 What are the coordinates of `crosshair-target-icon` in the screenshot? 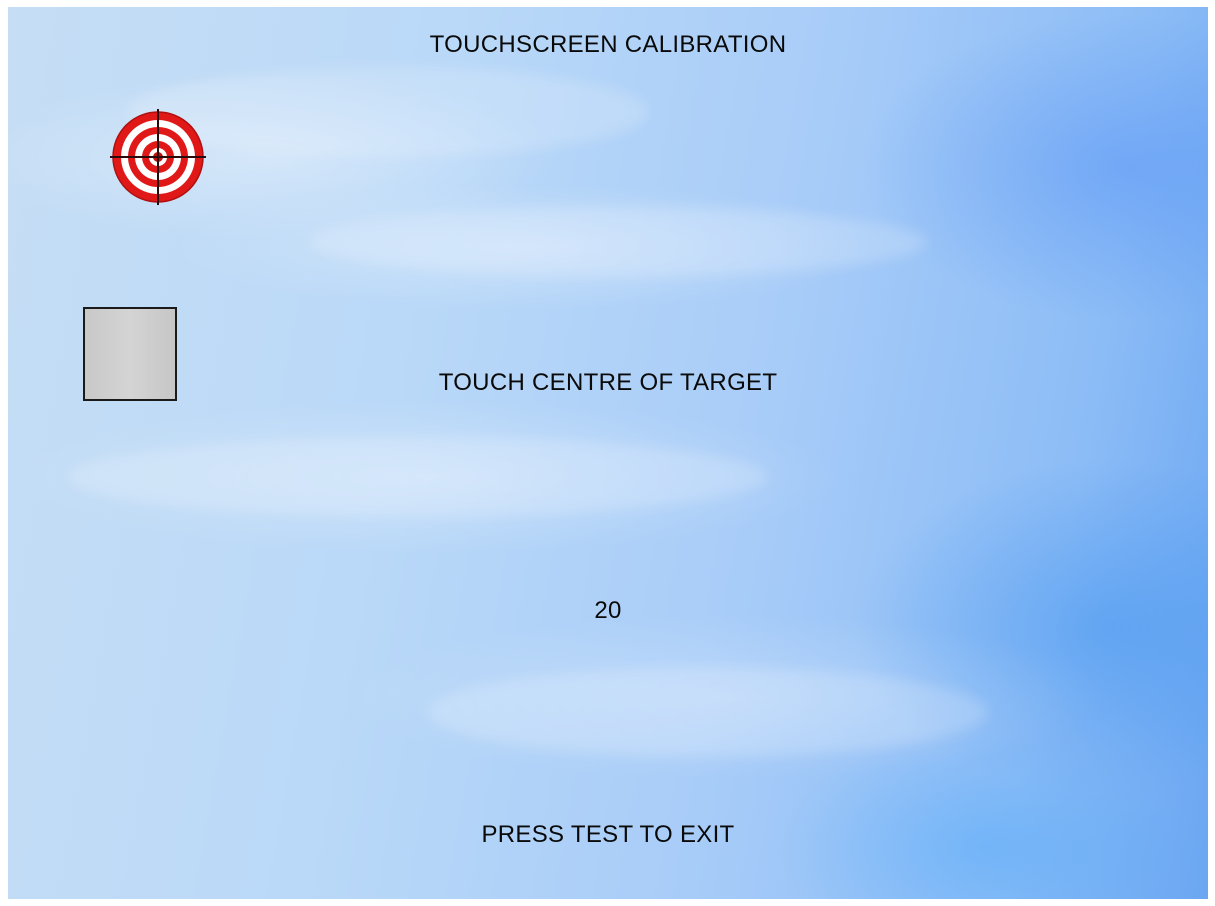 It's located at (158, 157).